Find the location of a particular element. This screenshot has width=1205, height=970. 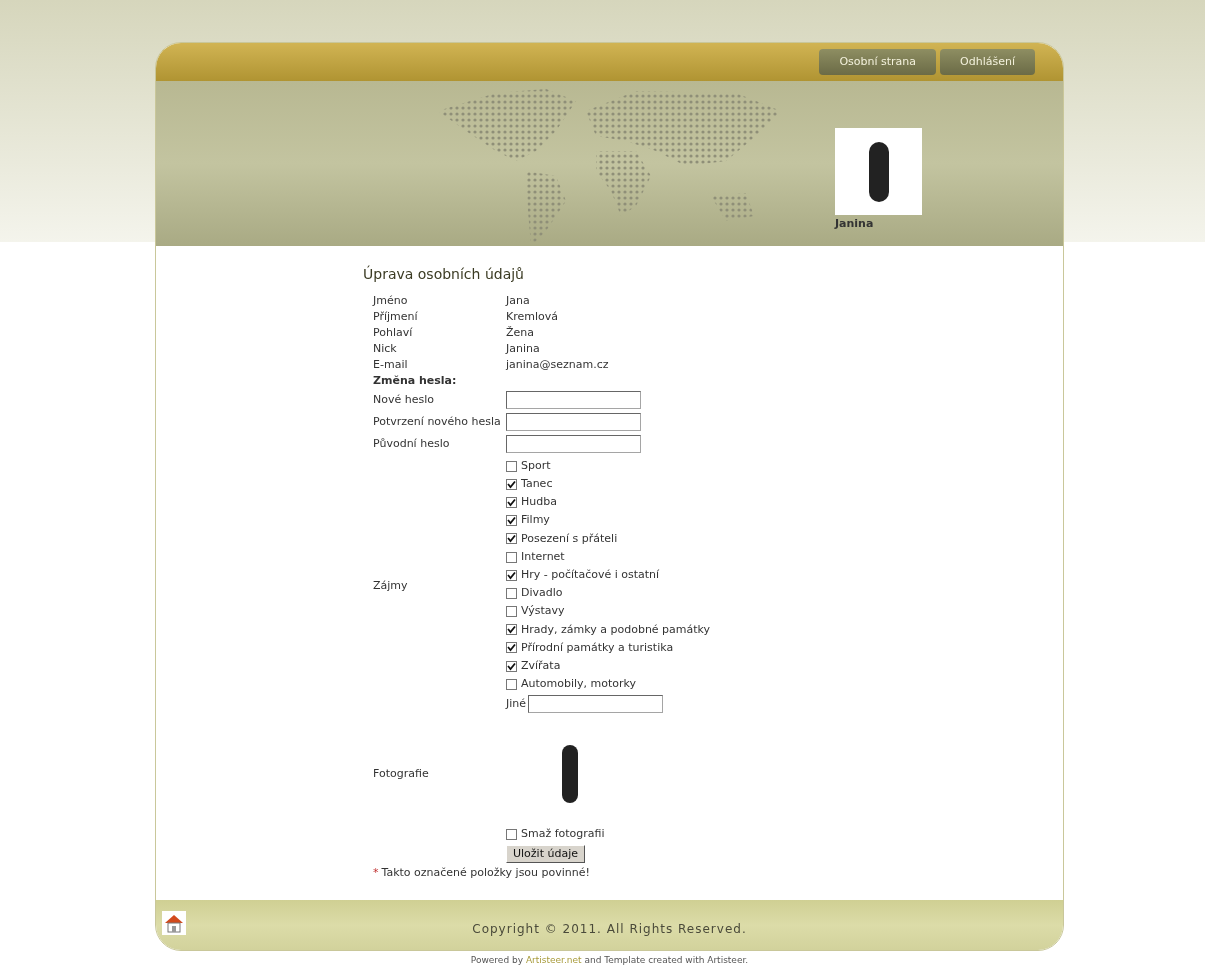

credit-text: Powered by Artisteer.net and Template created with Artisteer. is located at coordinates (609, 959).